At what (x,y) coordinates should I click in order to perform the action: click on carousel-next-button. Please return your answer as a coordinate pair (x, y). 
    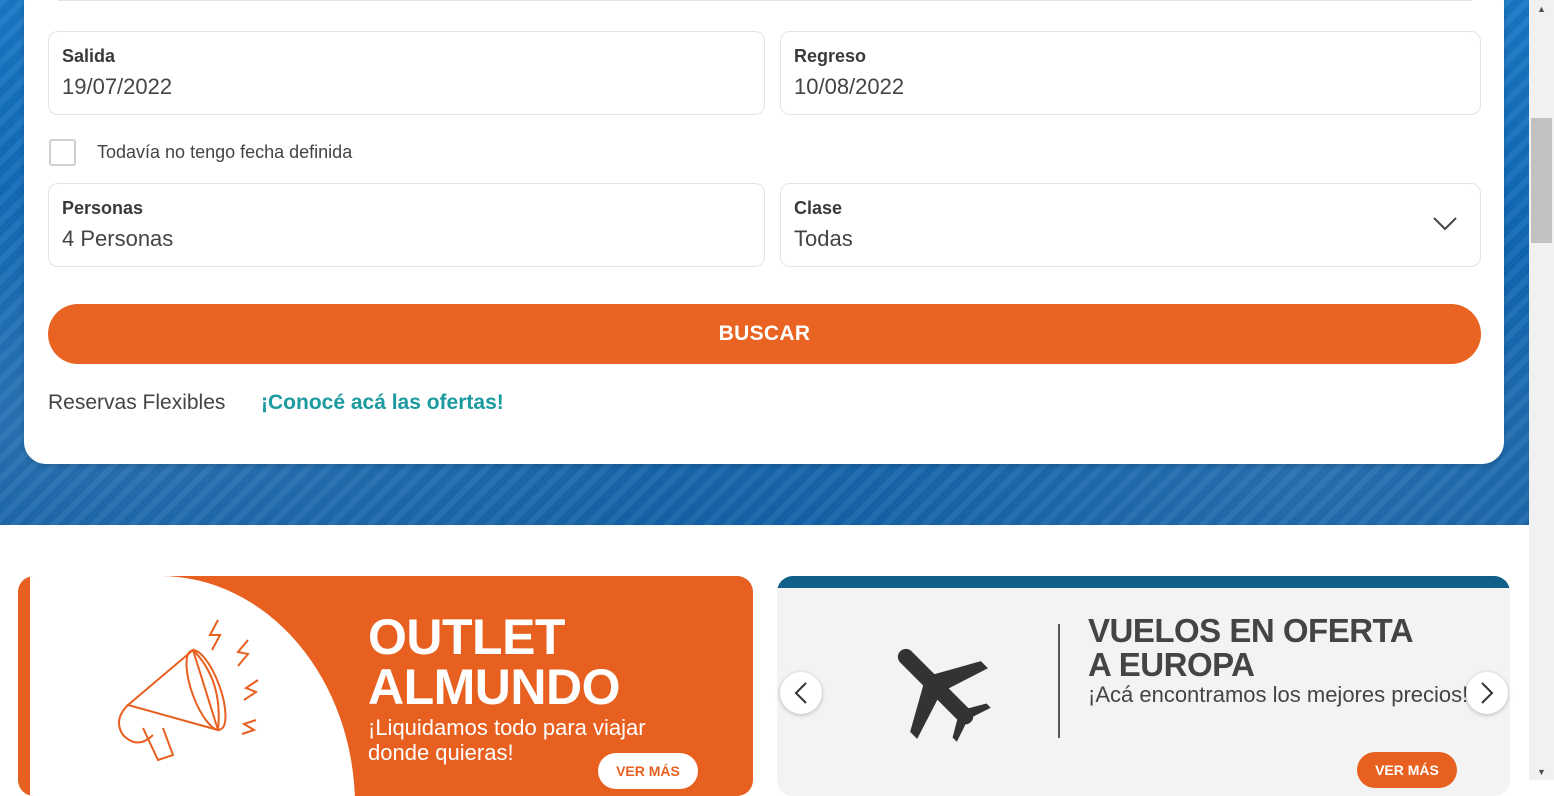
    Looking at the image, I should click on (1487, 693).